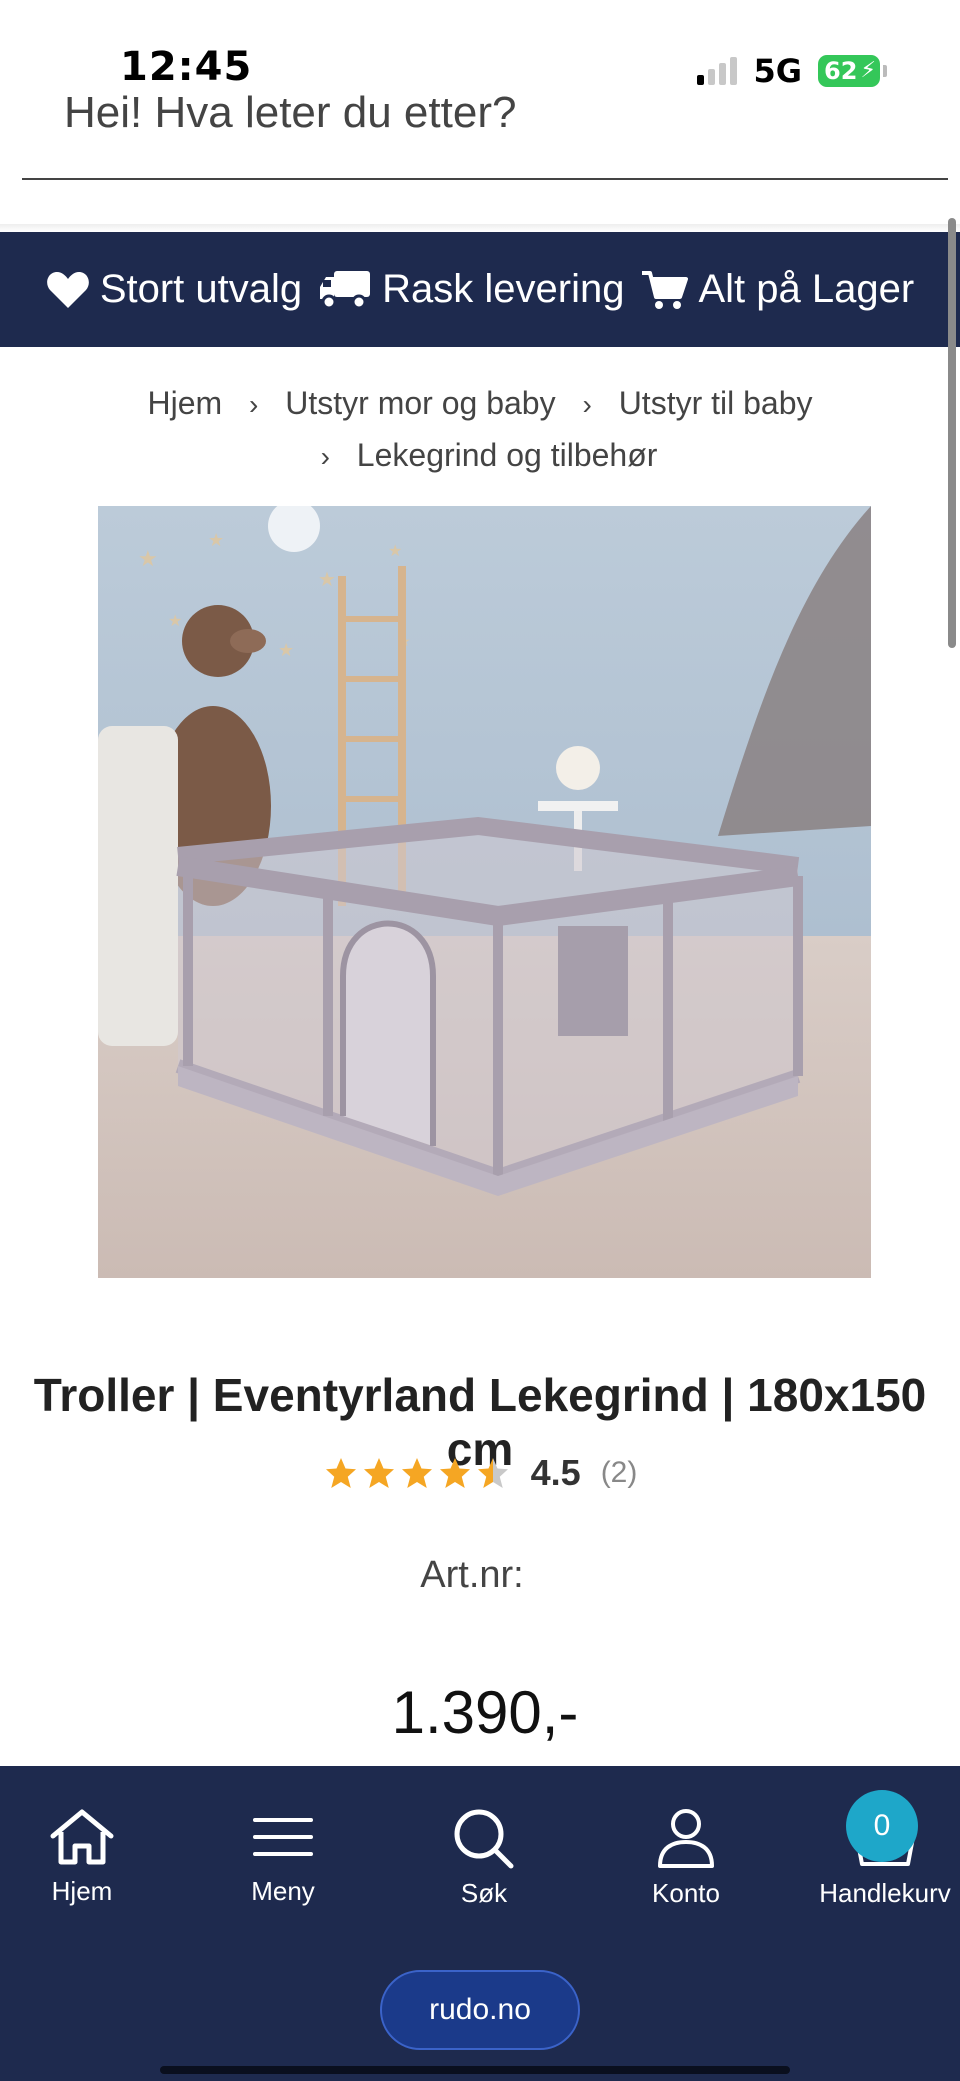  Describe the element at coordinates (480, 228) in the screenshot. I see `header-divider` at that location.